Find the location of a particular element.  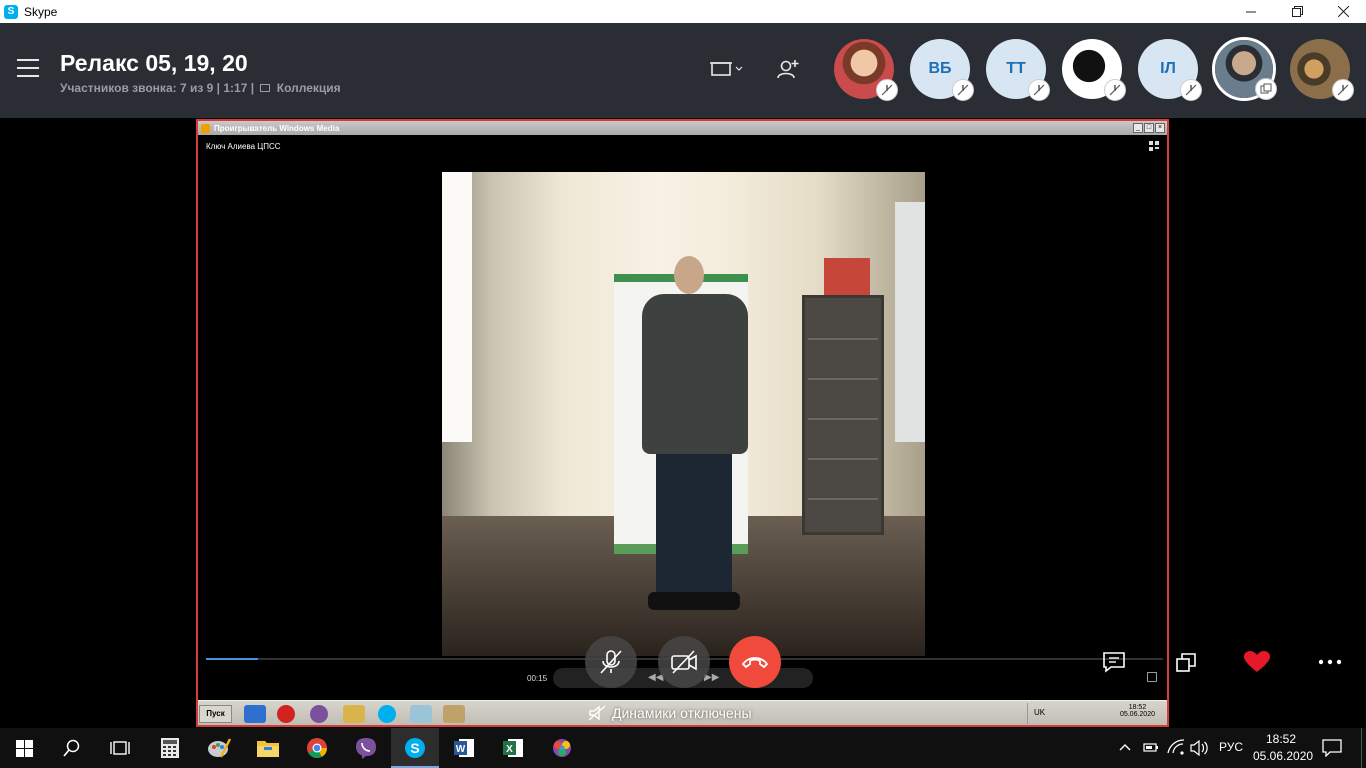

chrome-icon is located at coordinates (317, 748).